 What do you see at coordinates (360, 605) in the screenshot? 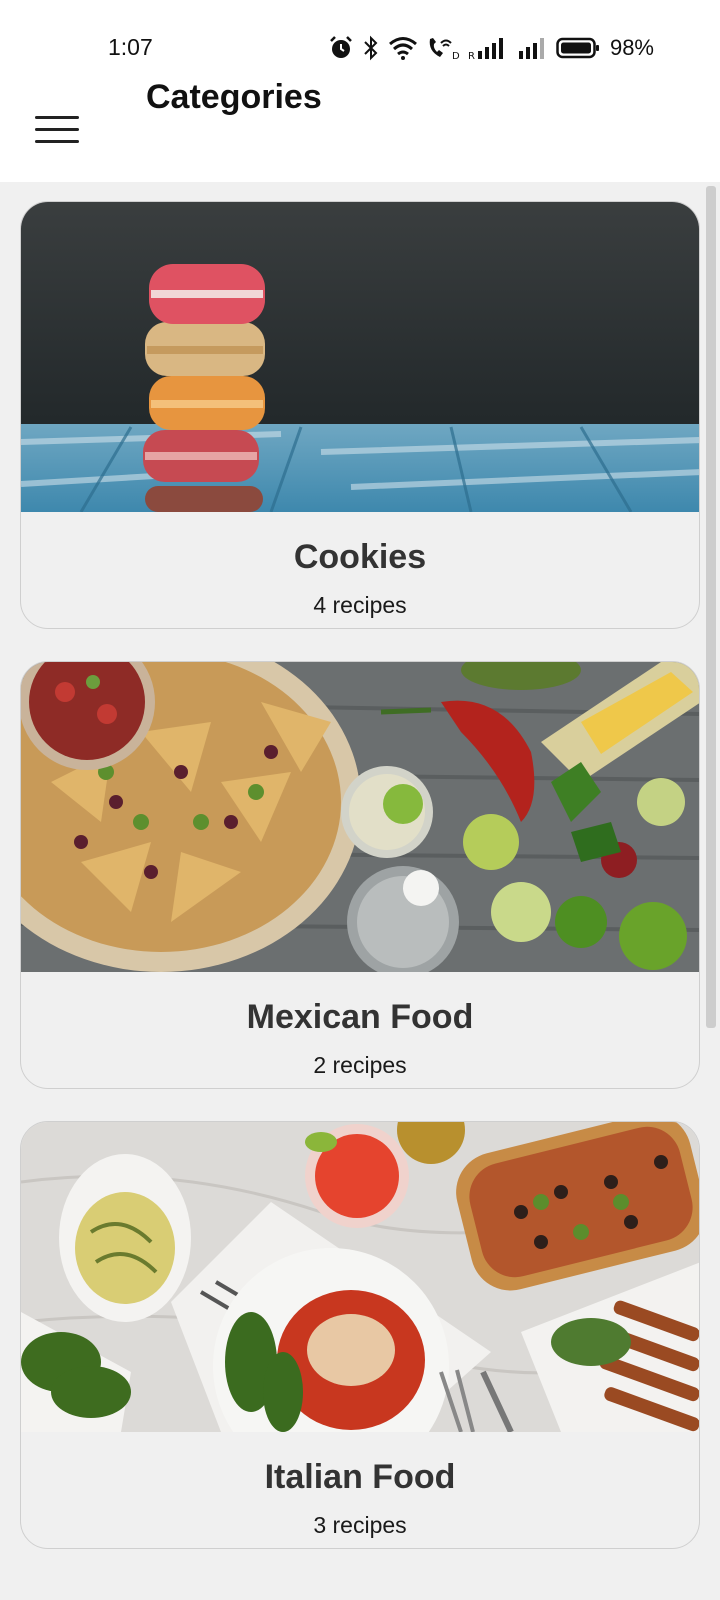
I see `category-recipe-count: 4 recipes` at bounding box center [360, 605].